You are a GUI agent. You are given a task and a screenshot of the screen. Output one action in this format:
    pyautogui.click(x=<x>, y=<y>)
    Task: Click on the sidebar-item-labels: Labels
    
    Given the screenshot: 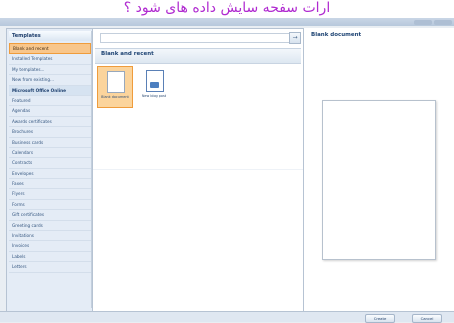 What is the action you would take?
    pyautogui.click(x=50, y=257)
    